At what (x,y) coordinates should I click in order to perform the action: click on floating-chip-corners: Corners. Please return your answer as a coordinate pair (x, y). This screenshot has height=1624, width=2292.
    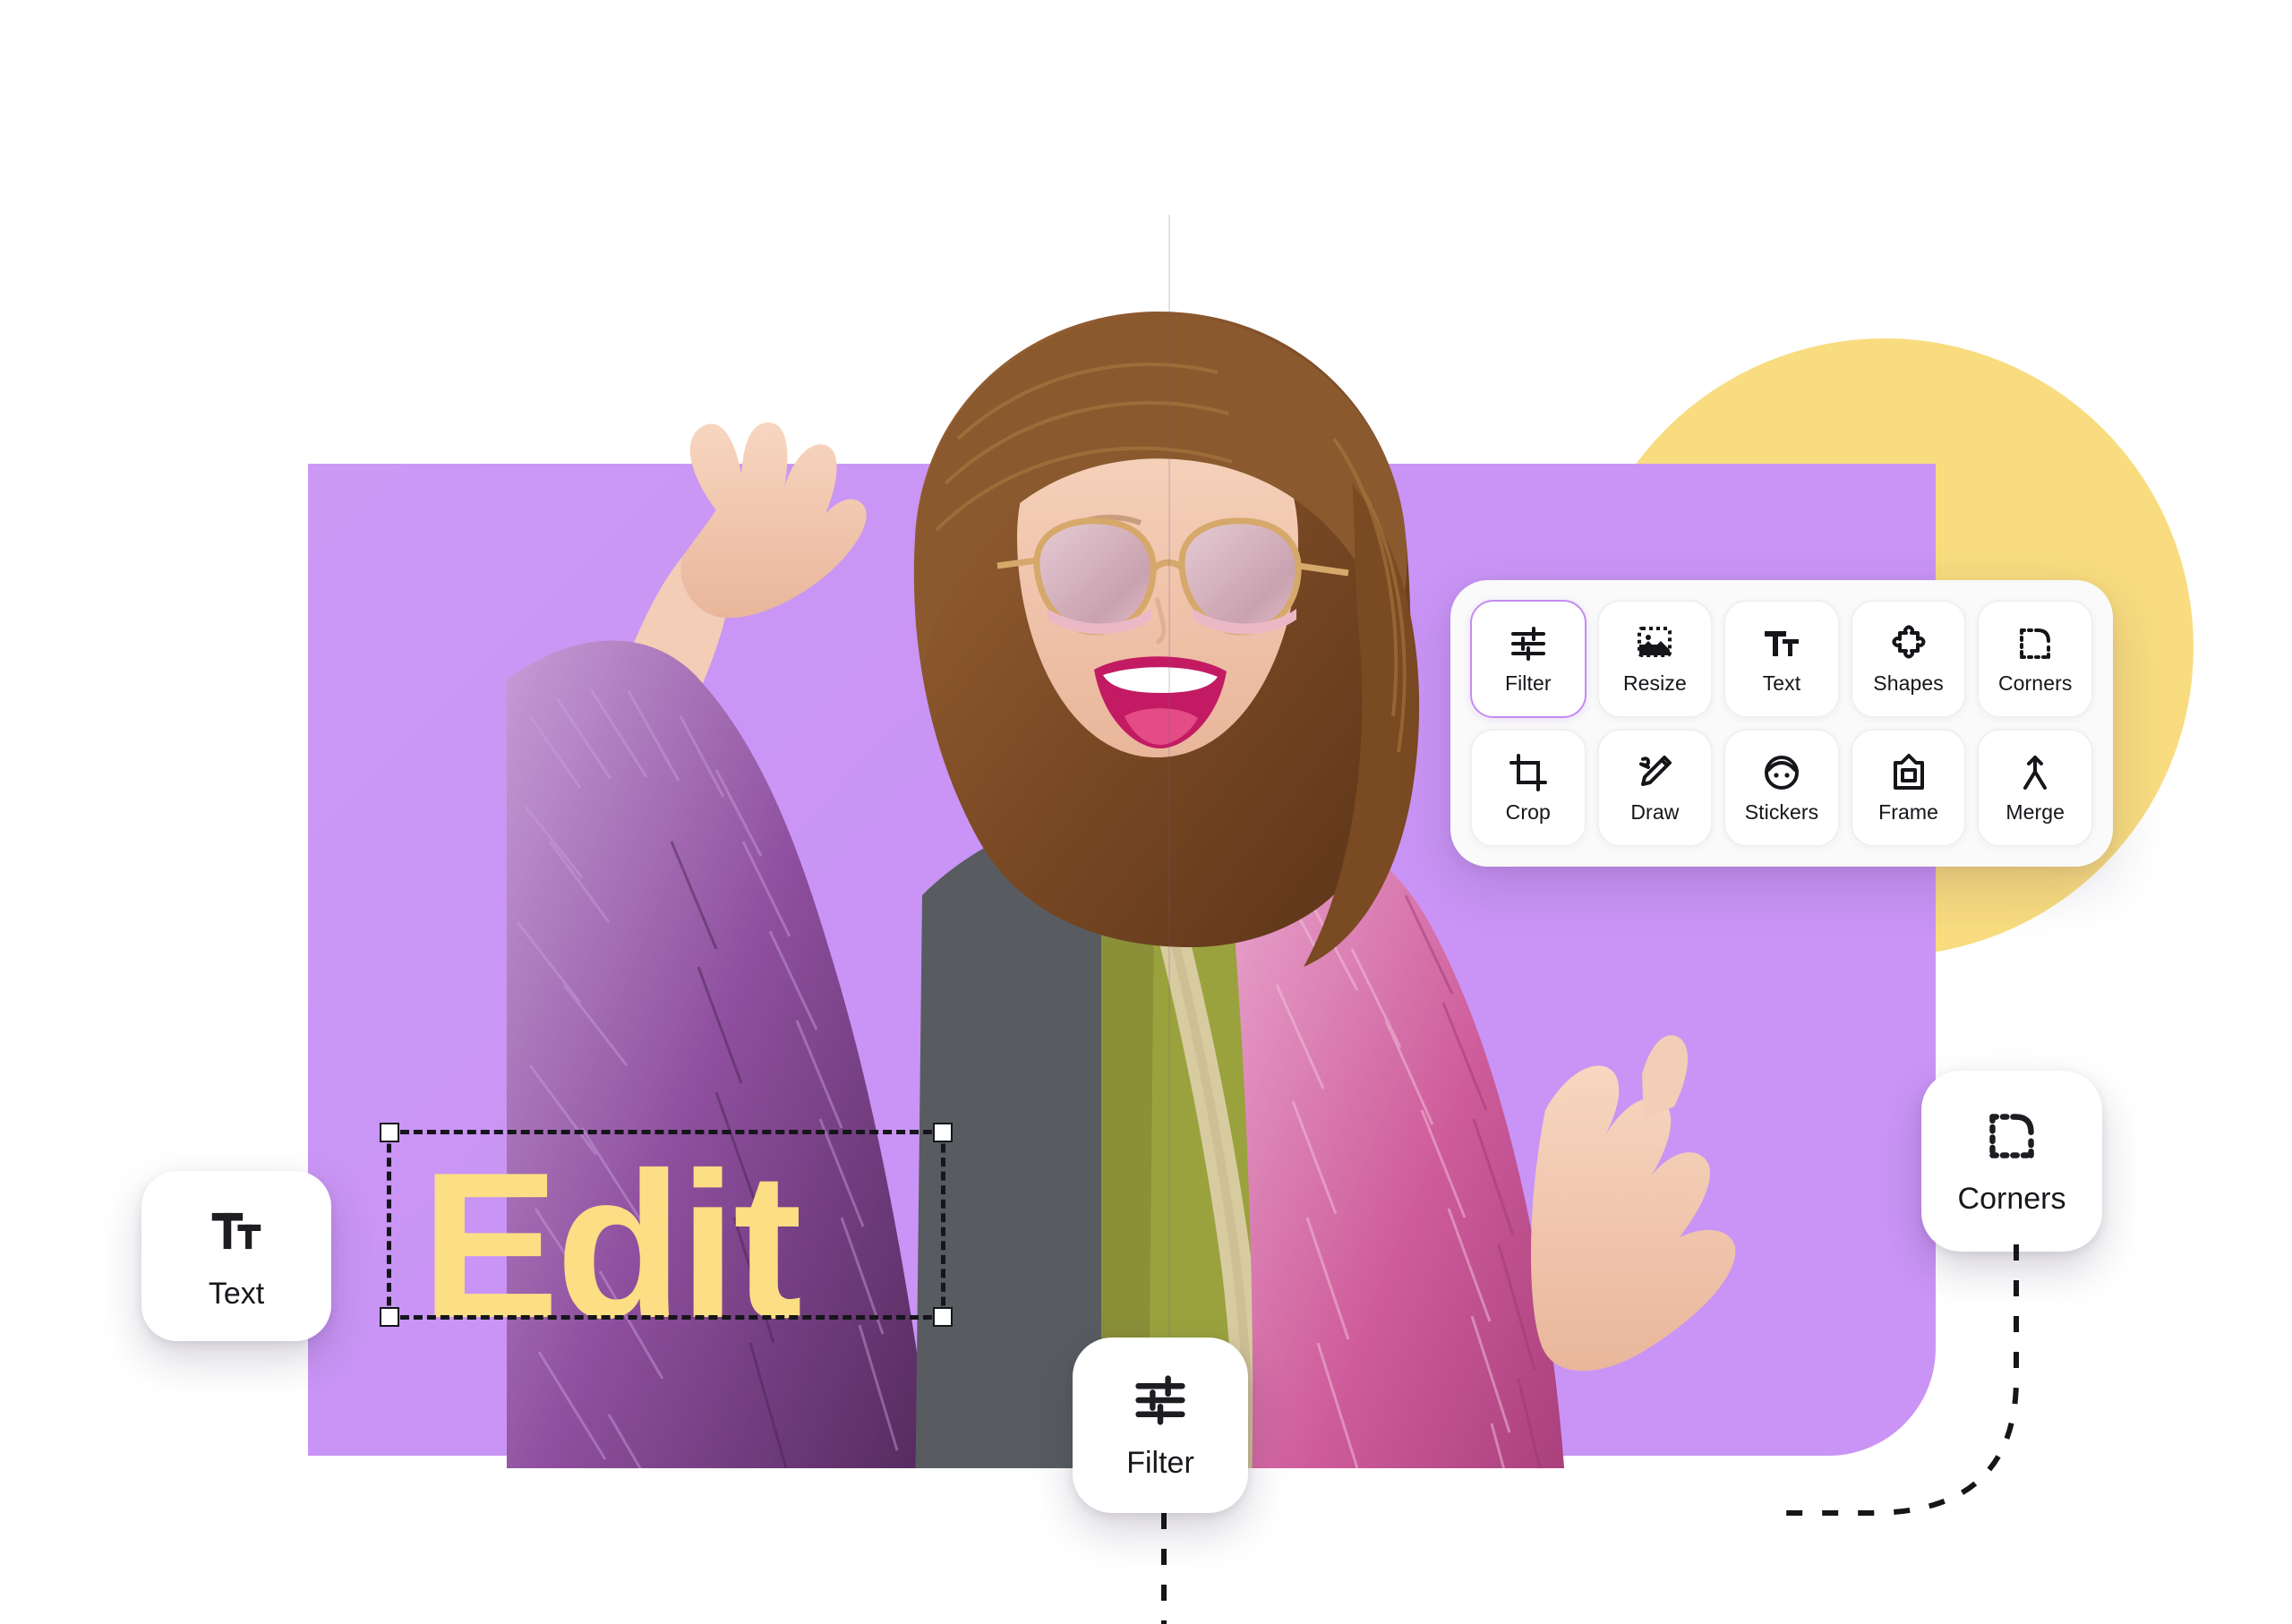
    Looking at the image, I should click on (2011, 1161).